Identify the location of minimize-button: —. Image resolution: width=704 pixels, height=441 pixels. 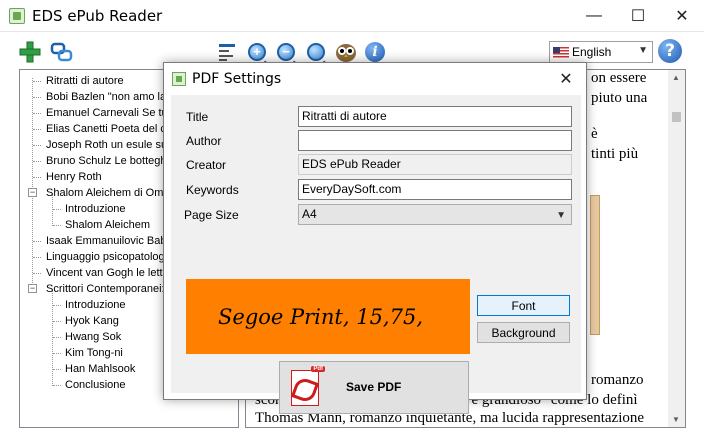
(594, 16).